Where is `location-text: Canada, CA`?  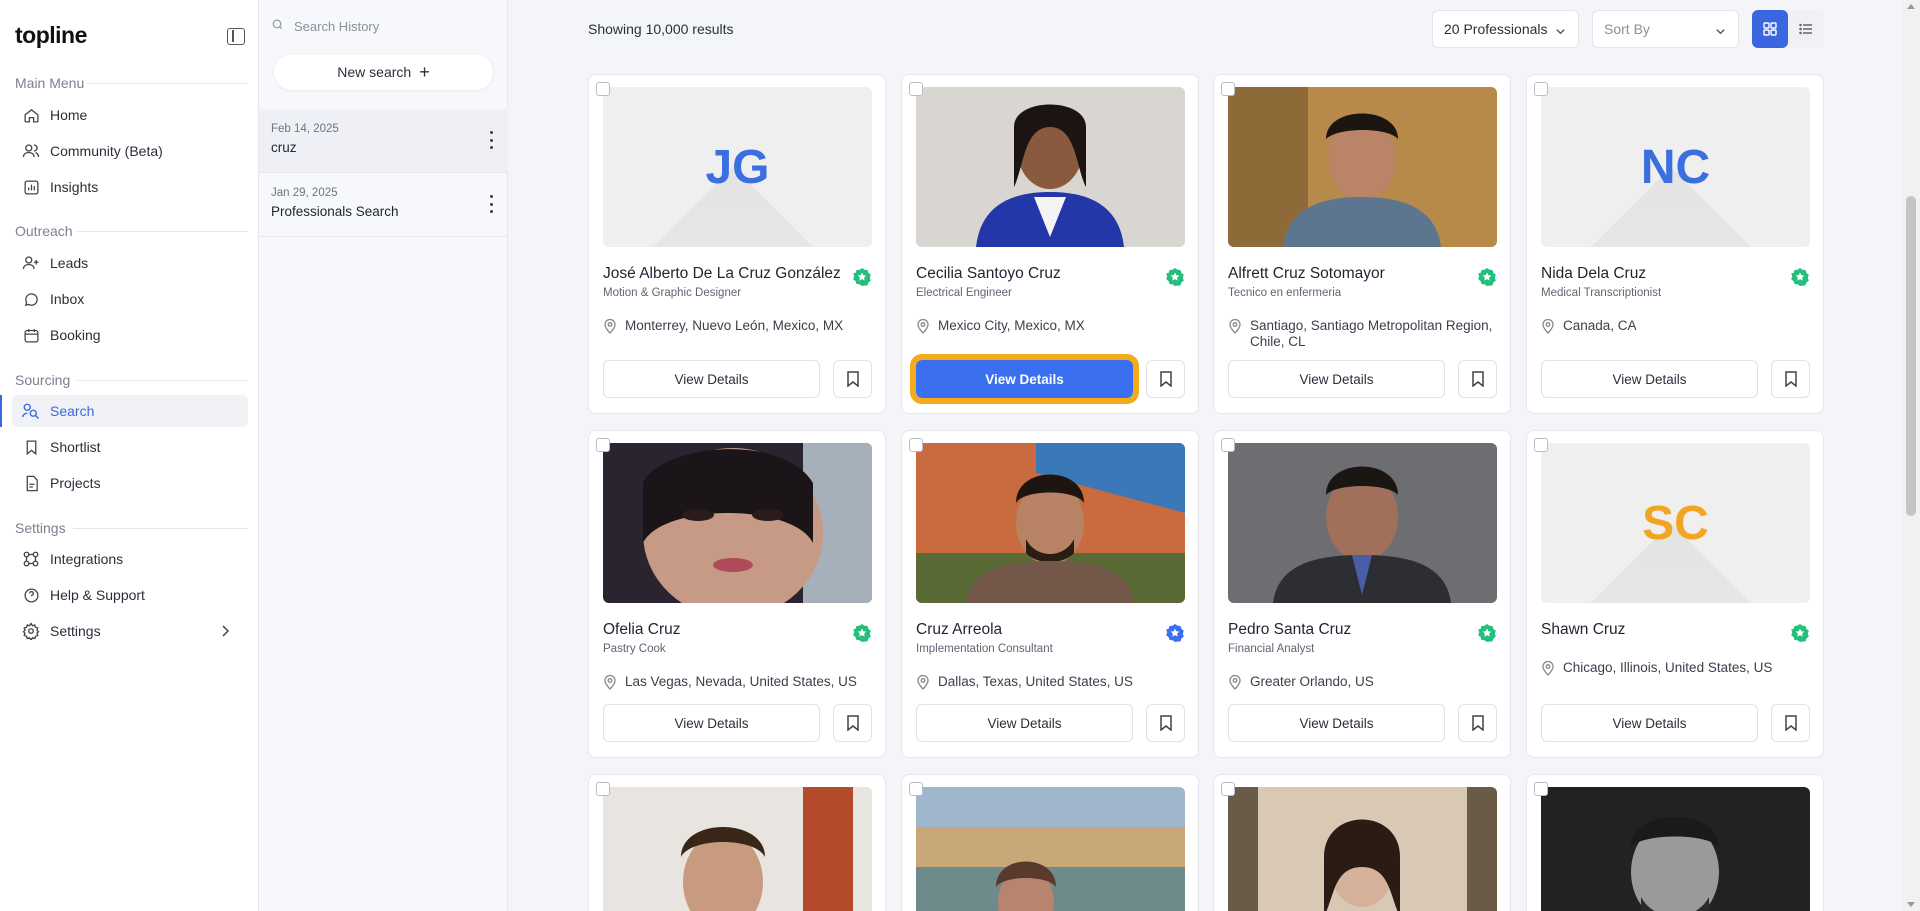
location-text: Canada, CA is located at coordinates (1600, 325).